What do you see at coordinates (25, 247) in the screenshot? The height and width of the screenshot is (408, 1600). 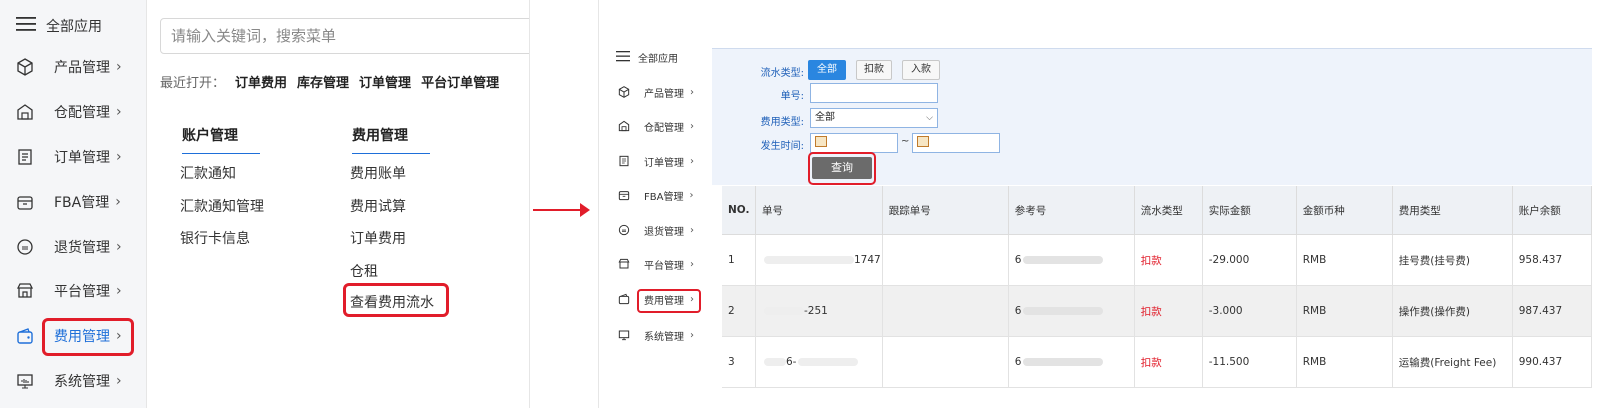 I see `return-icon` at bounding box center [25, 247].